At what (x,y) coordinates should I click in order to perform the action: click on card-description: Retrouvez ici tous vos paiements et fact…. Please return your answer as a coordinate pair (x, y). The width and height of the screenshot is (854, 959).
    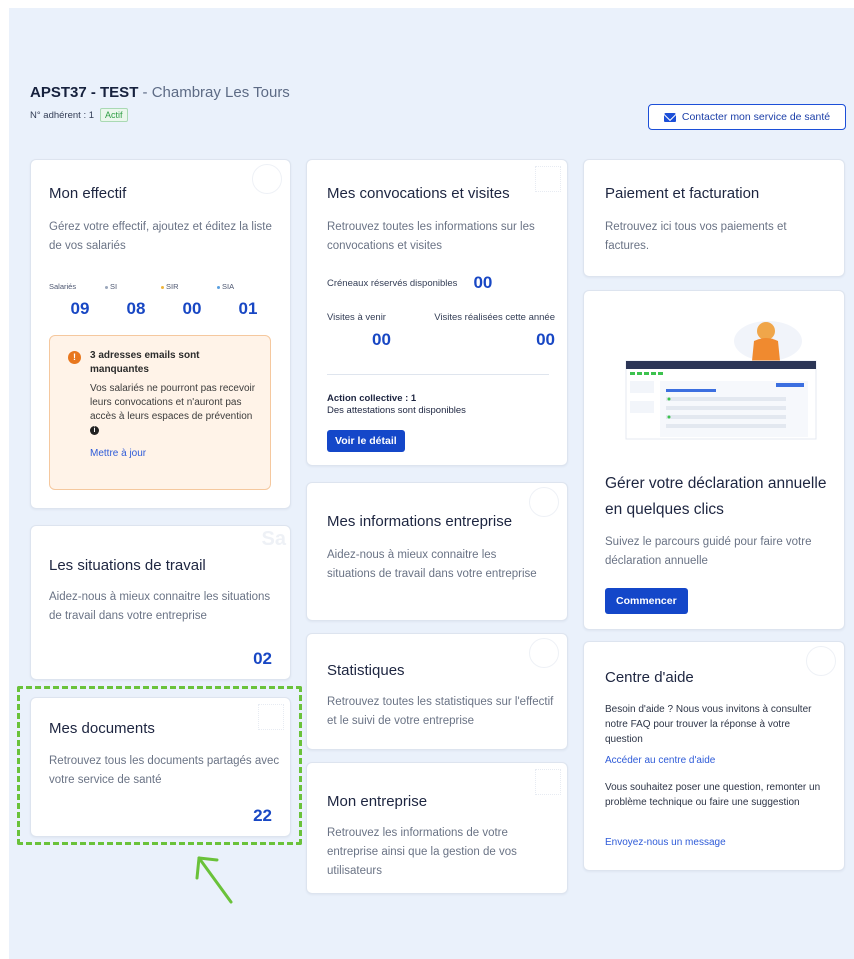
    Looking at the image, I should click on (696, 236).